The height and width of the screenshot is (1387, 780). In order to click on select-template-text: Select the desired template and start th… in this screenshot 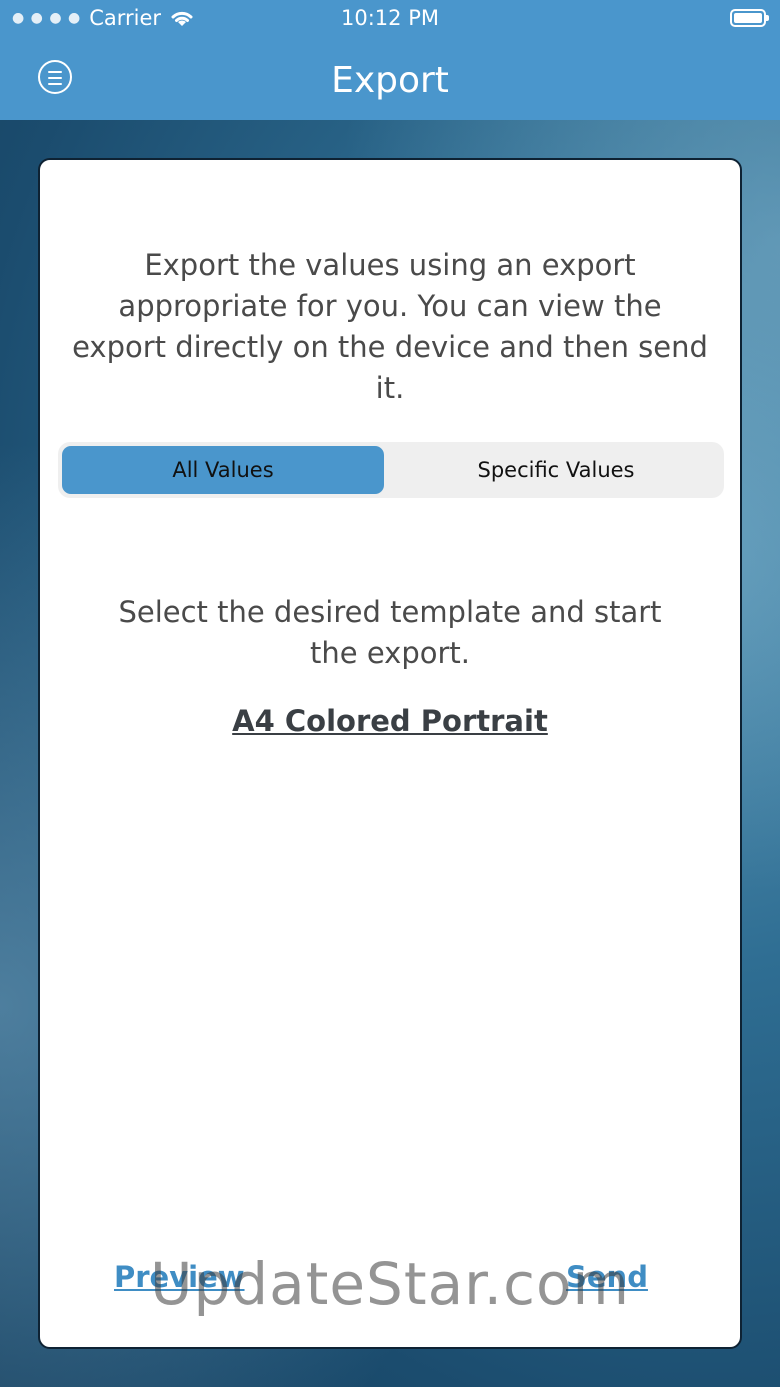, I will do `click(390, 632)`.